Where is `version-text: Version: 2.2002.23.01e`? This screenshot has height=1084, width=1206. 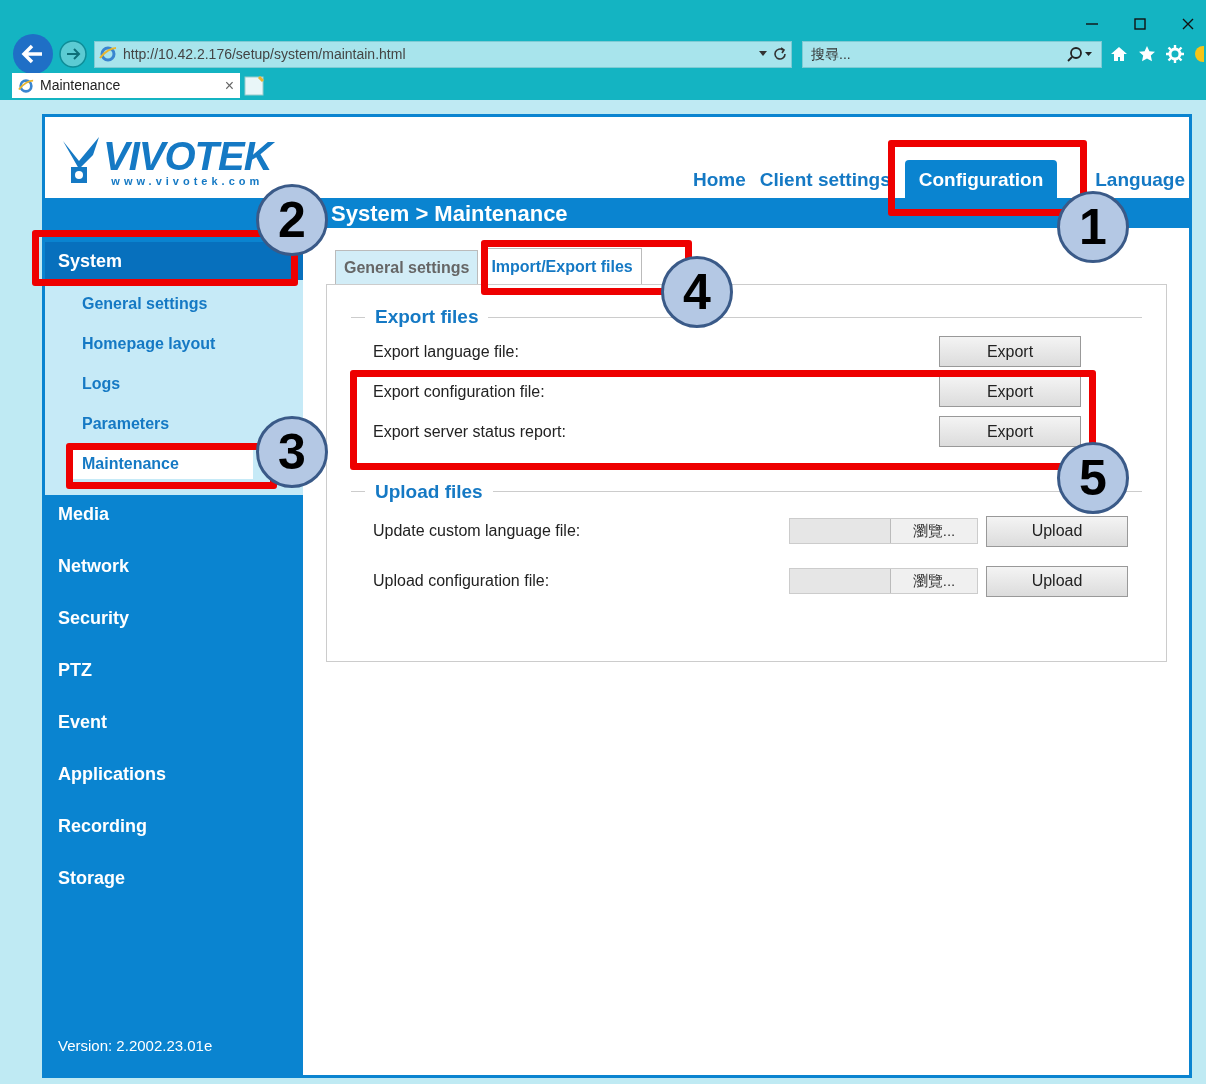 version-text: Version: 2.2002.23.01e is located at coordinates (135, 1045).